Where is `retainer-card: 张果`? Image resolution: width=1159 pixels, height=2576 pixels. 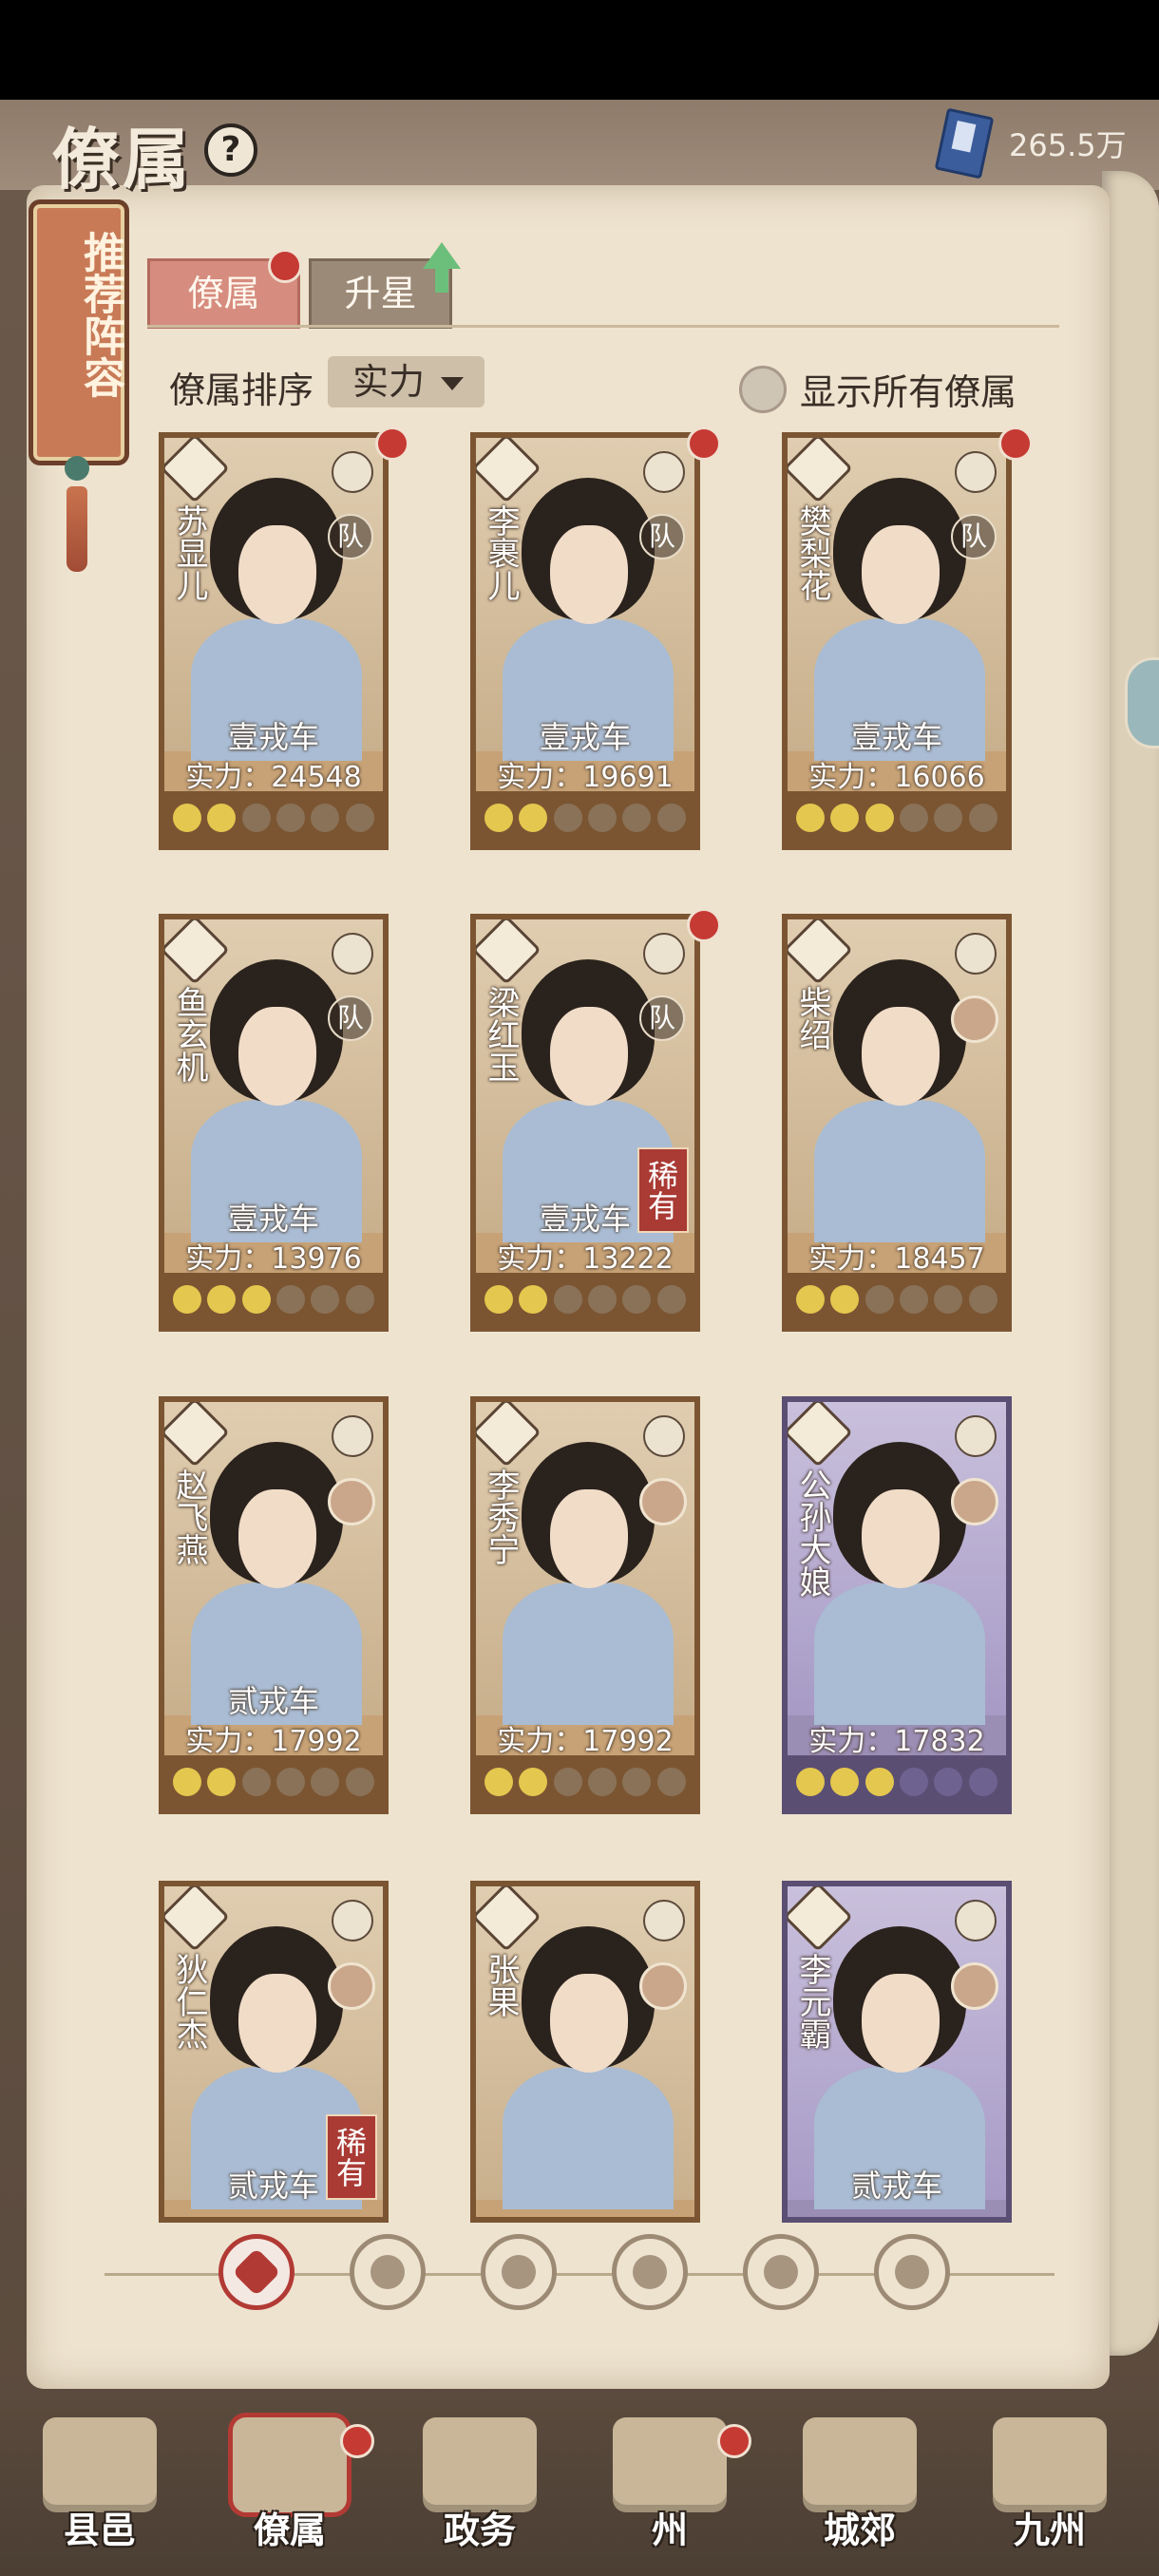 retainer-card: 张果 is located at coordinates (585, 2052).